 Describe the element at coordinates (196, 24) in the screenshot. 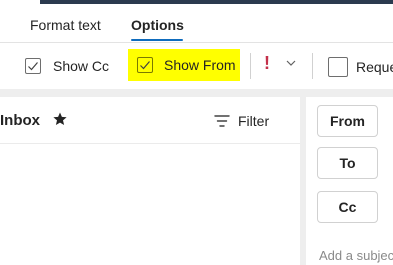

I see `ribbon-tabs: Format text Options` at that location.